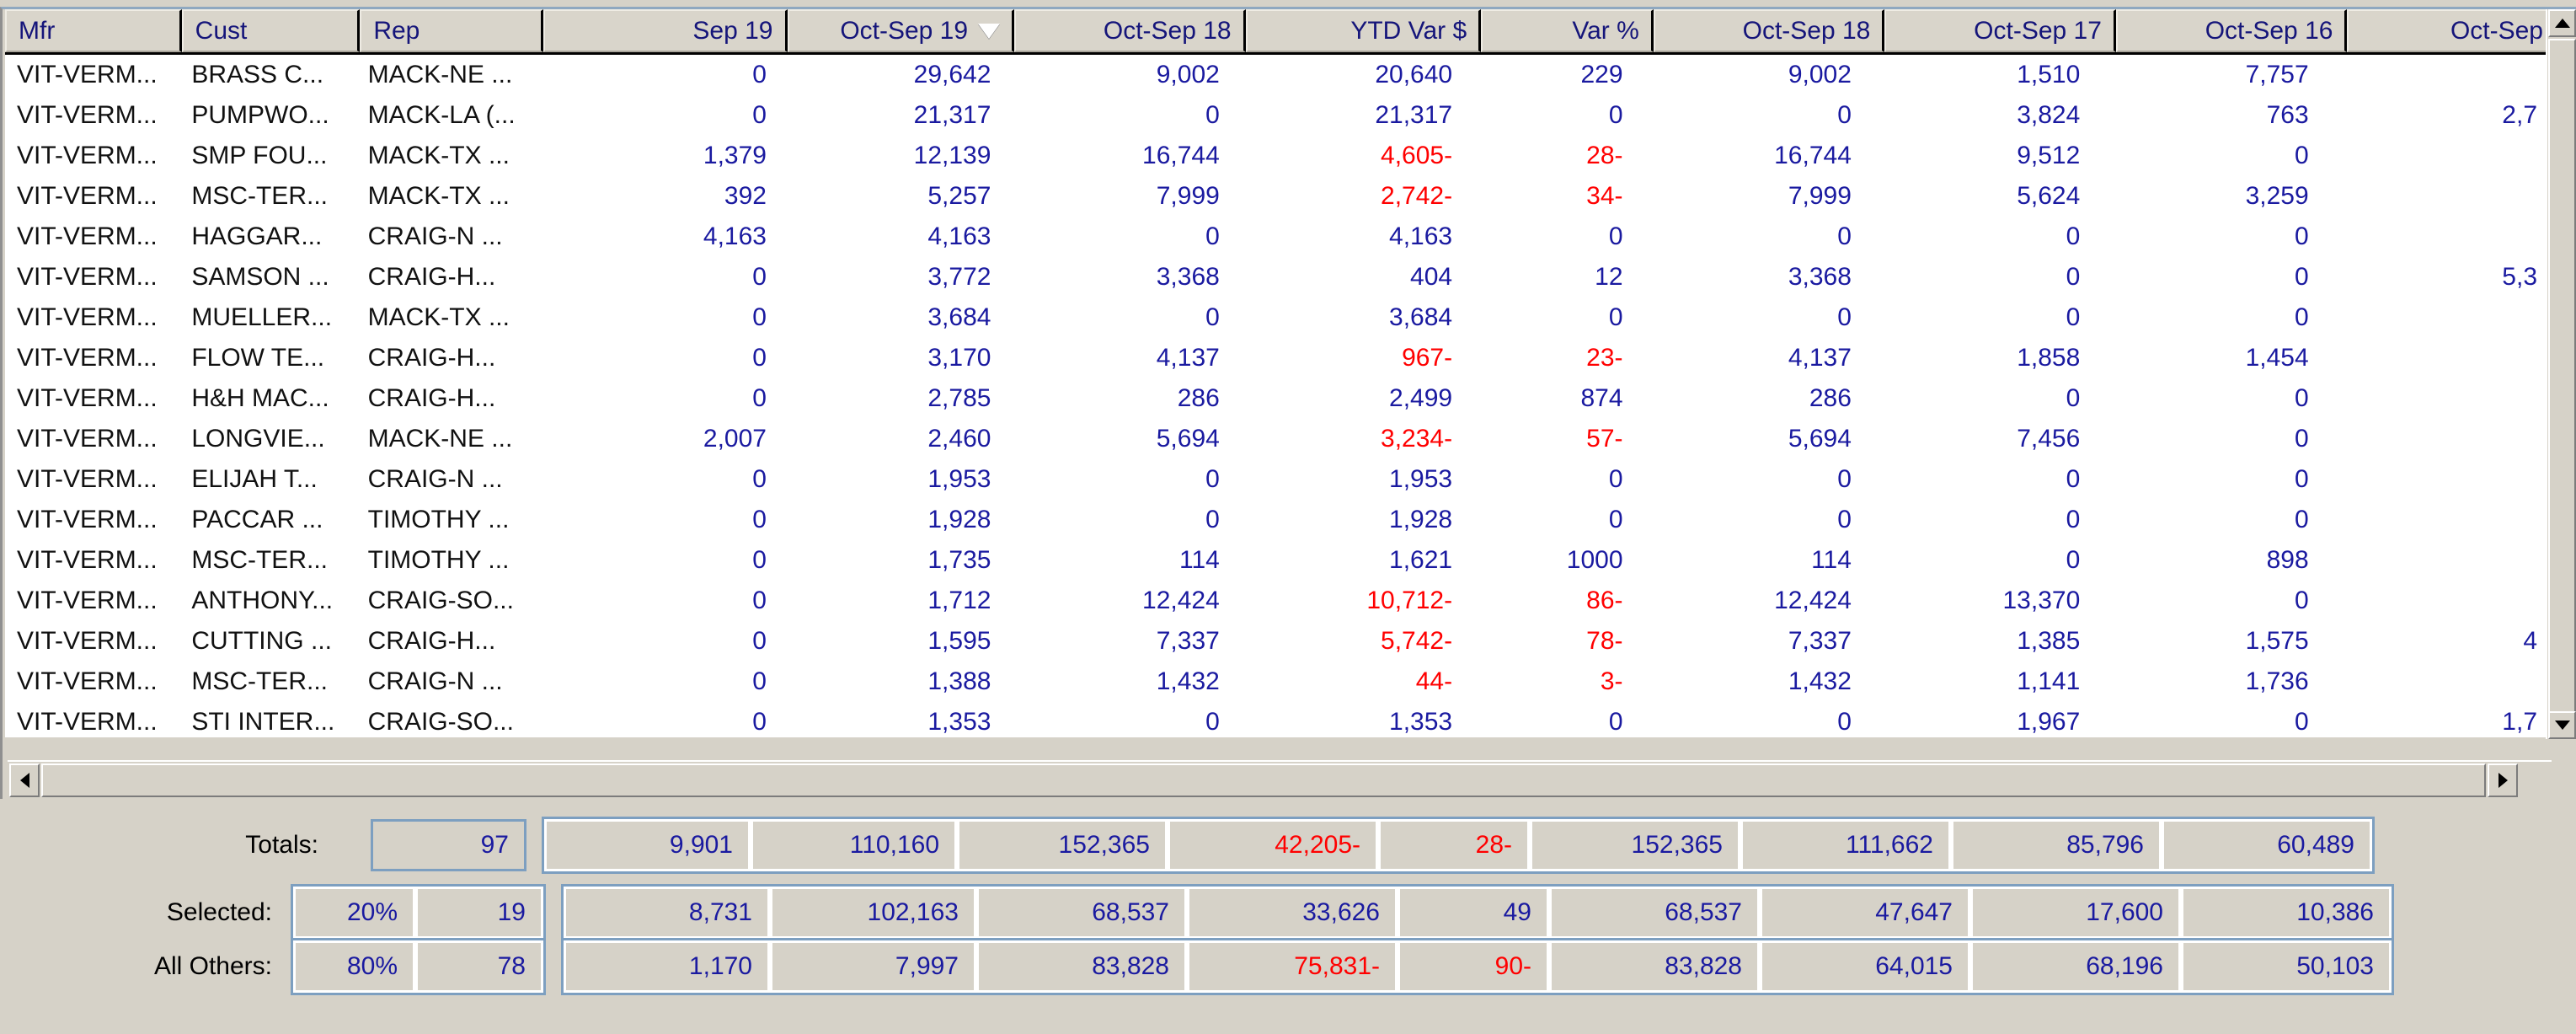 Image resolution: width=2576 pixels, height=1034 pixels. Describe the element at coordinates (665, 30) in the screenshot. I see `column-header-sep19: Sep 19` at that location.